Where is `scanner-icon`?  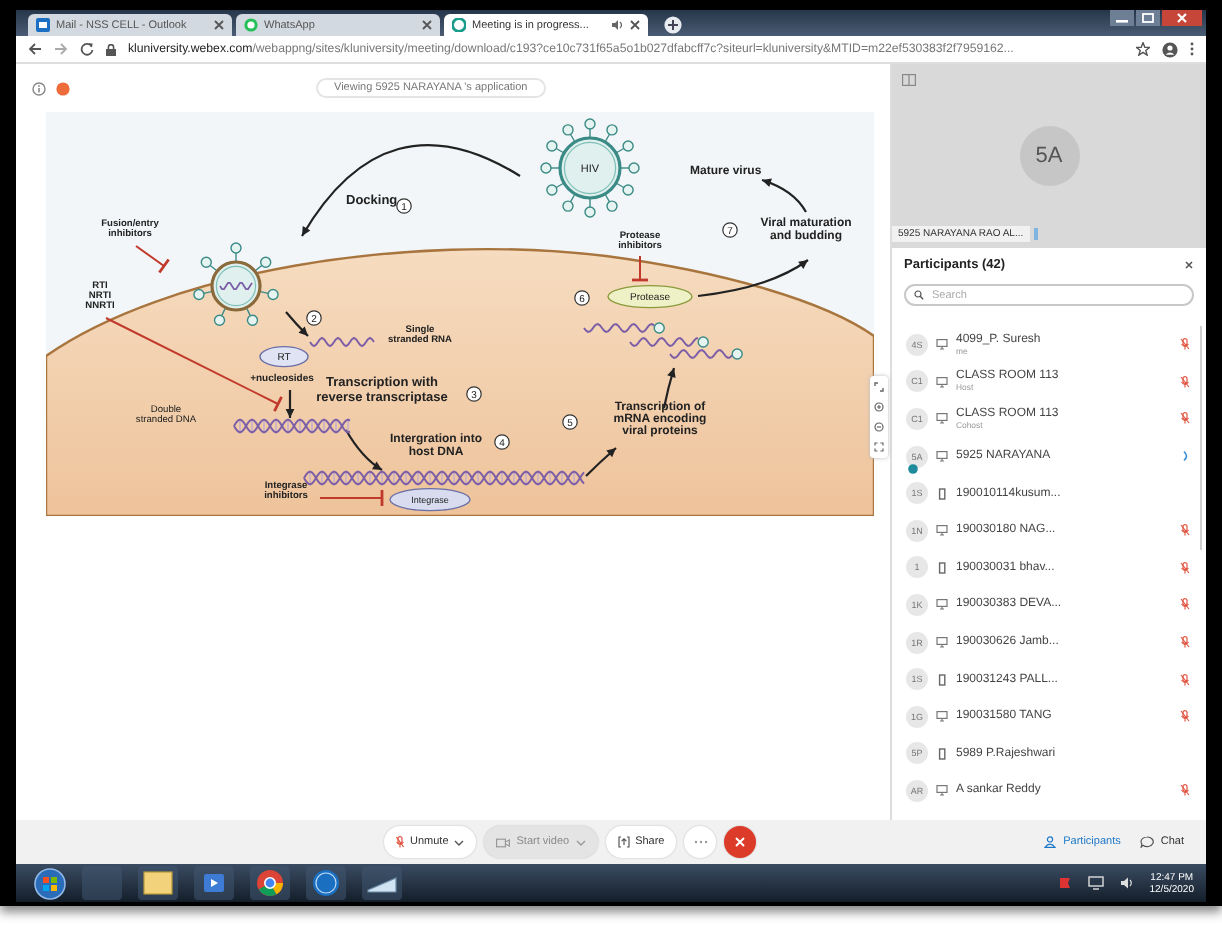 scanner-icon is located at coordinates (382, 883).